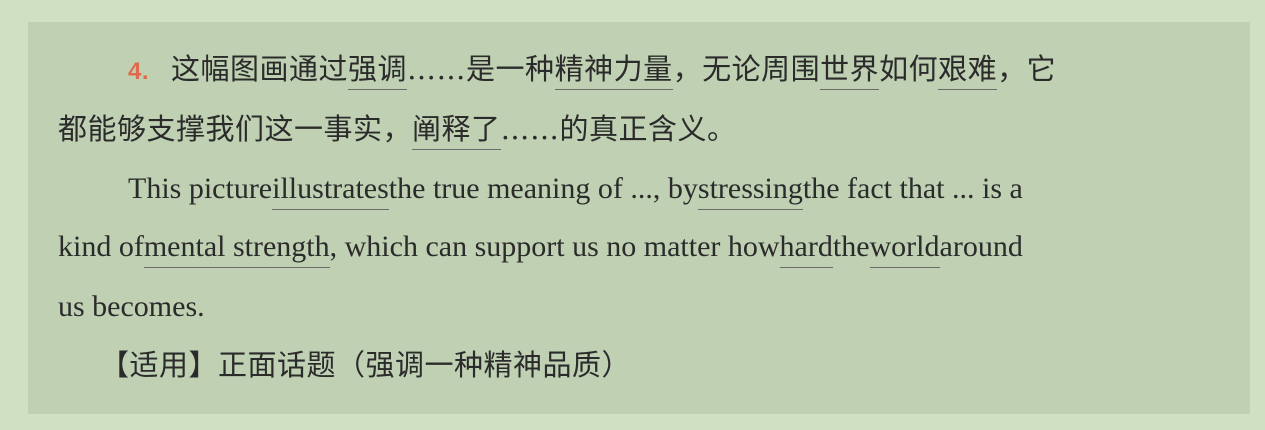 This screenshot has height=430, width=1265. I want to click on english-line-3: us becomes., so click(131, 307).